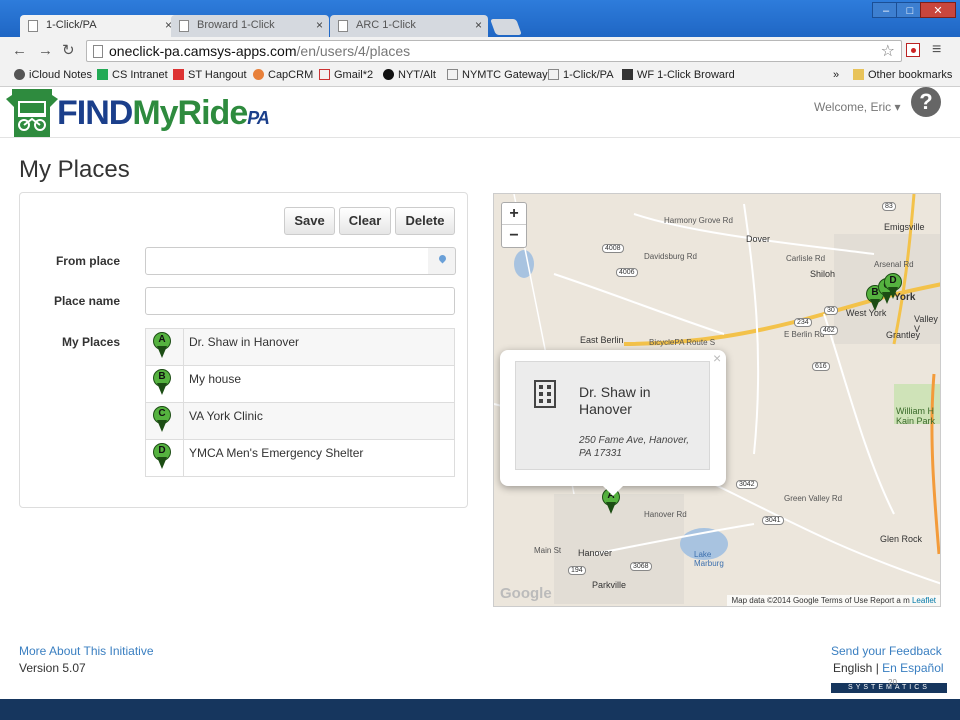  I want to click on new-tab-button, so click(506, 27).